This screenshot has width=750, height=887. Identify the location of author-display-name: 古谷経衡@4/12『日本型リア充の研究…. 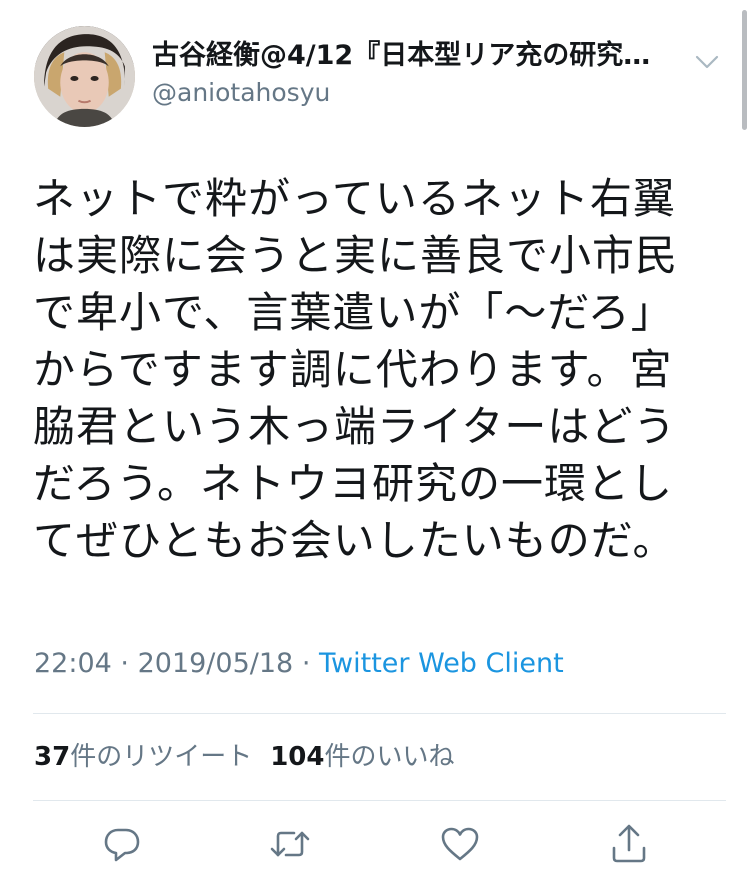
(412, 56).